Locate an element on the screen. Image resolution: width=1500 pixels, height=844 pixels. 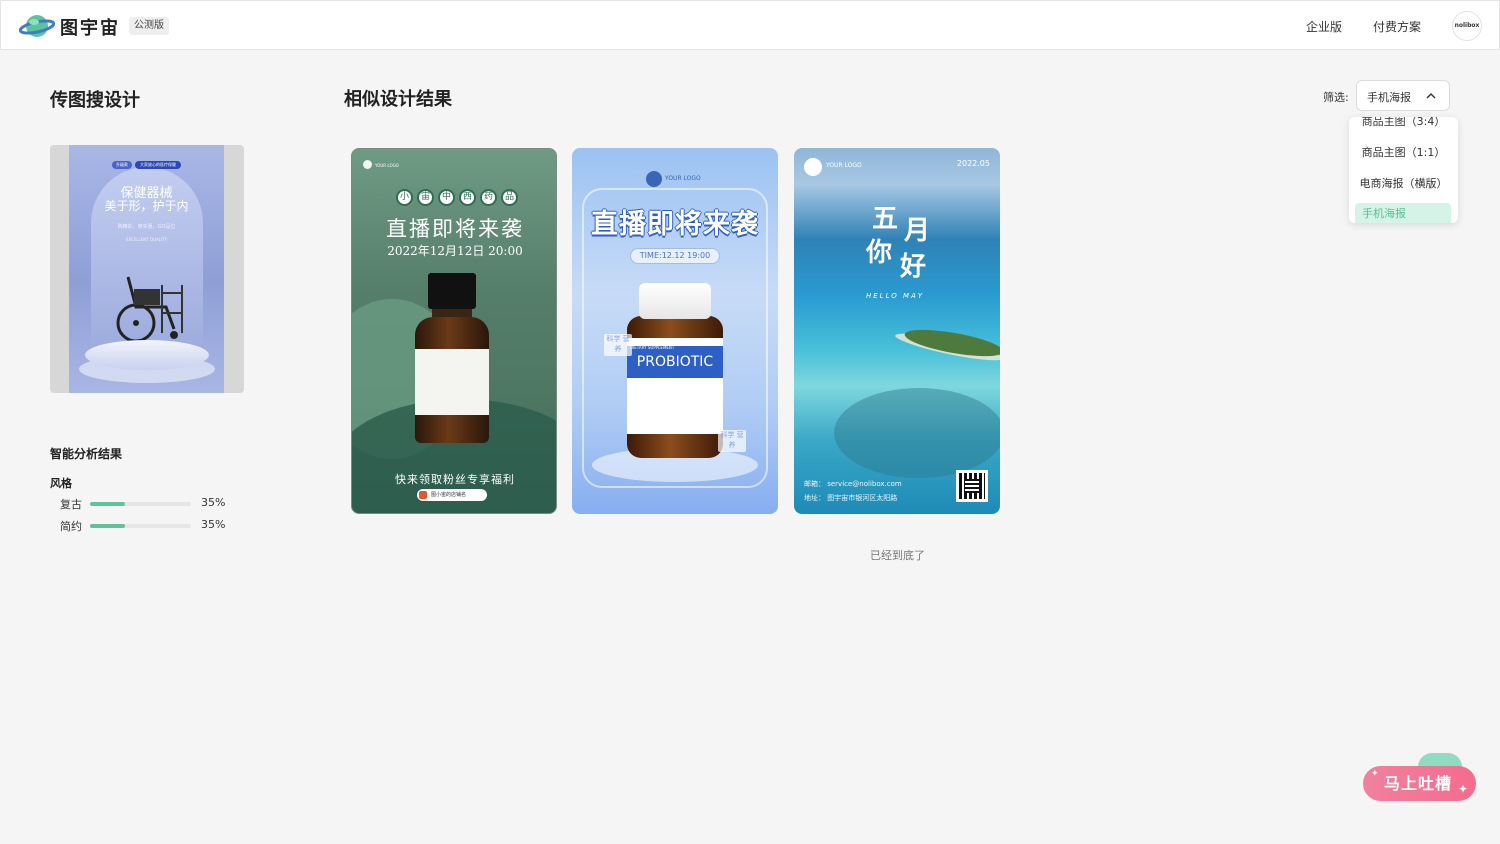
filter-label: 筛选: is located at coordinates (1336, 97).